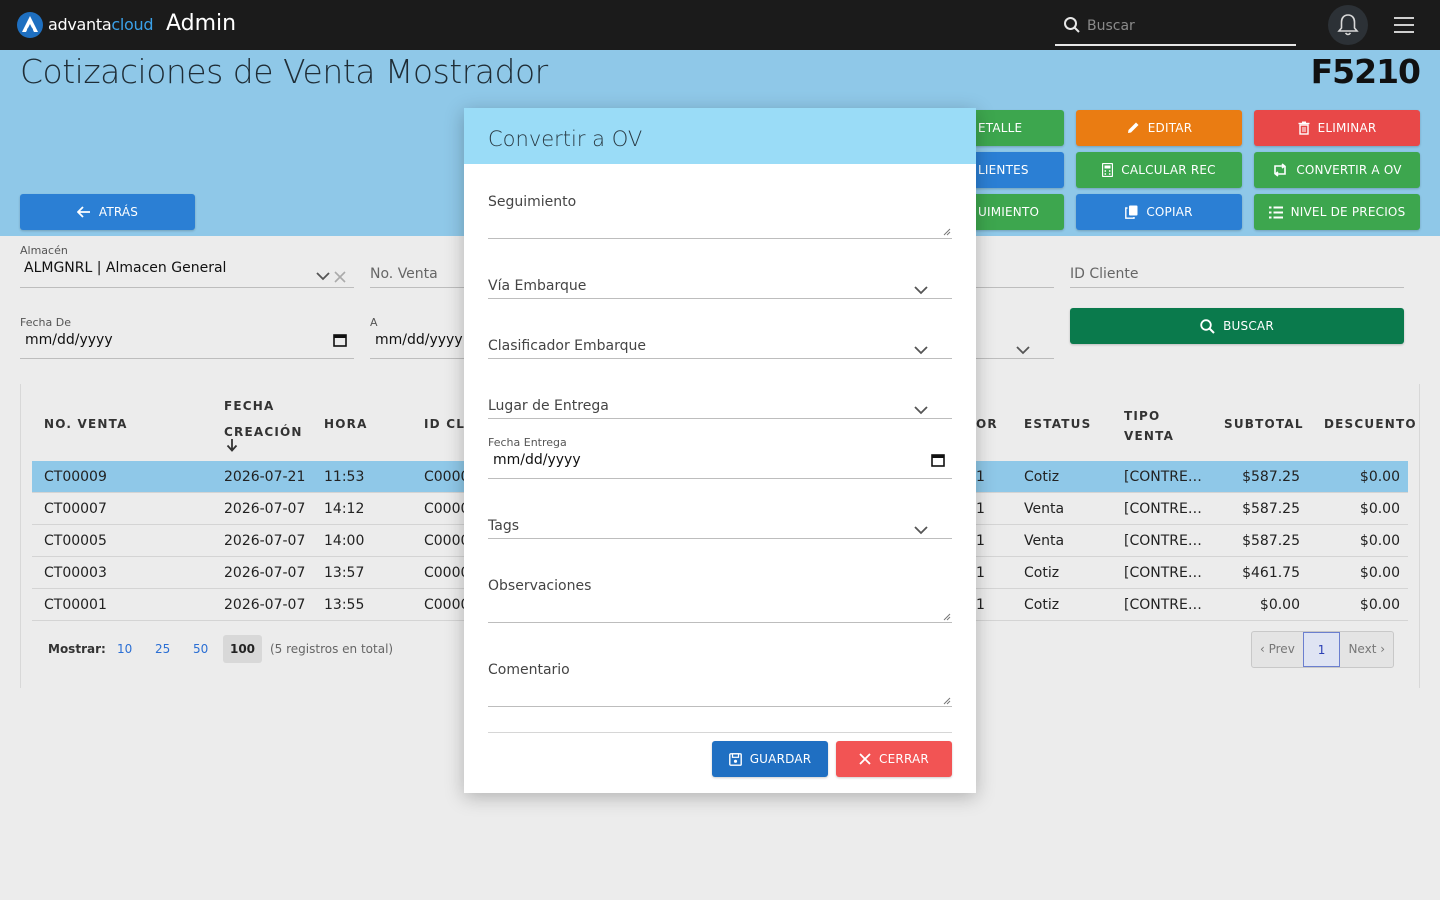 This screenshot has width=1440, height=900. What do you see at coordinates (344, 541) in the screenshot?
I see `cell-hora: 14:00` at bounding box center [344, 541].